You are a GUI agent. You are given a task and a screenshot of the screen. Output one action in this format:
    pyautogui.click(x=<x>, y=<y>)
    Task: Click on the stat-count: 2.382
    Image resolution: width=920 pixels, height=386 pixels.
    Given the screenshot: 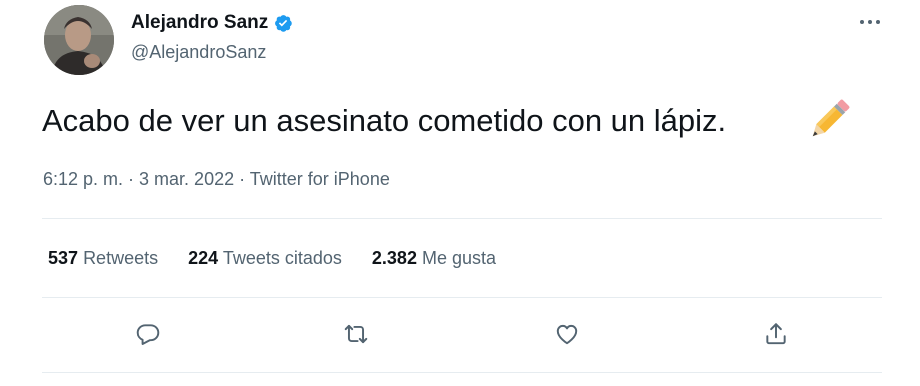 What is the action you would take?
    pyautogui.click(x=394, y=258)
    